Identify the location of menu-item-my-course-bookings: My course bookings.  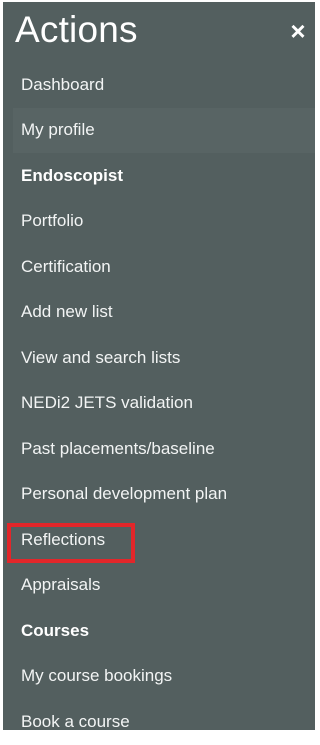
(159, 677).